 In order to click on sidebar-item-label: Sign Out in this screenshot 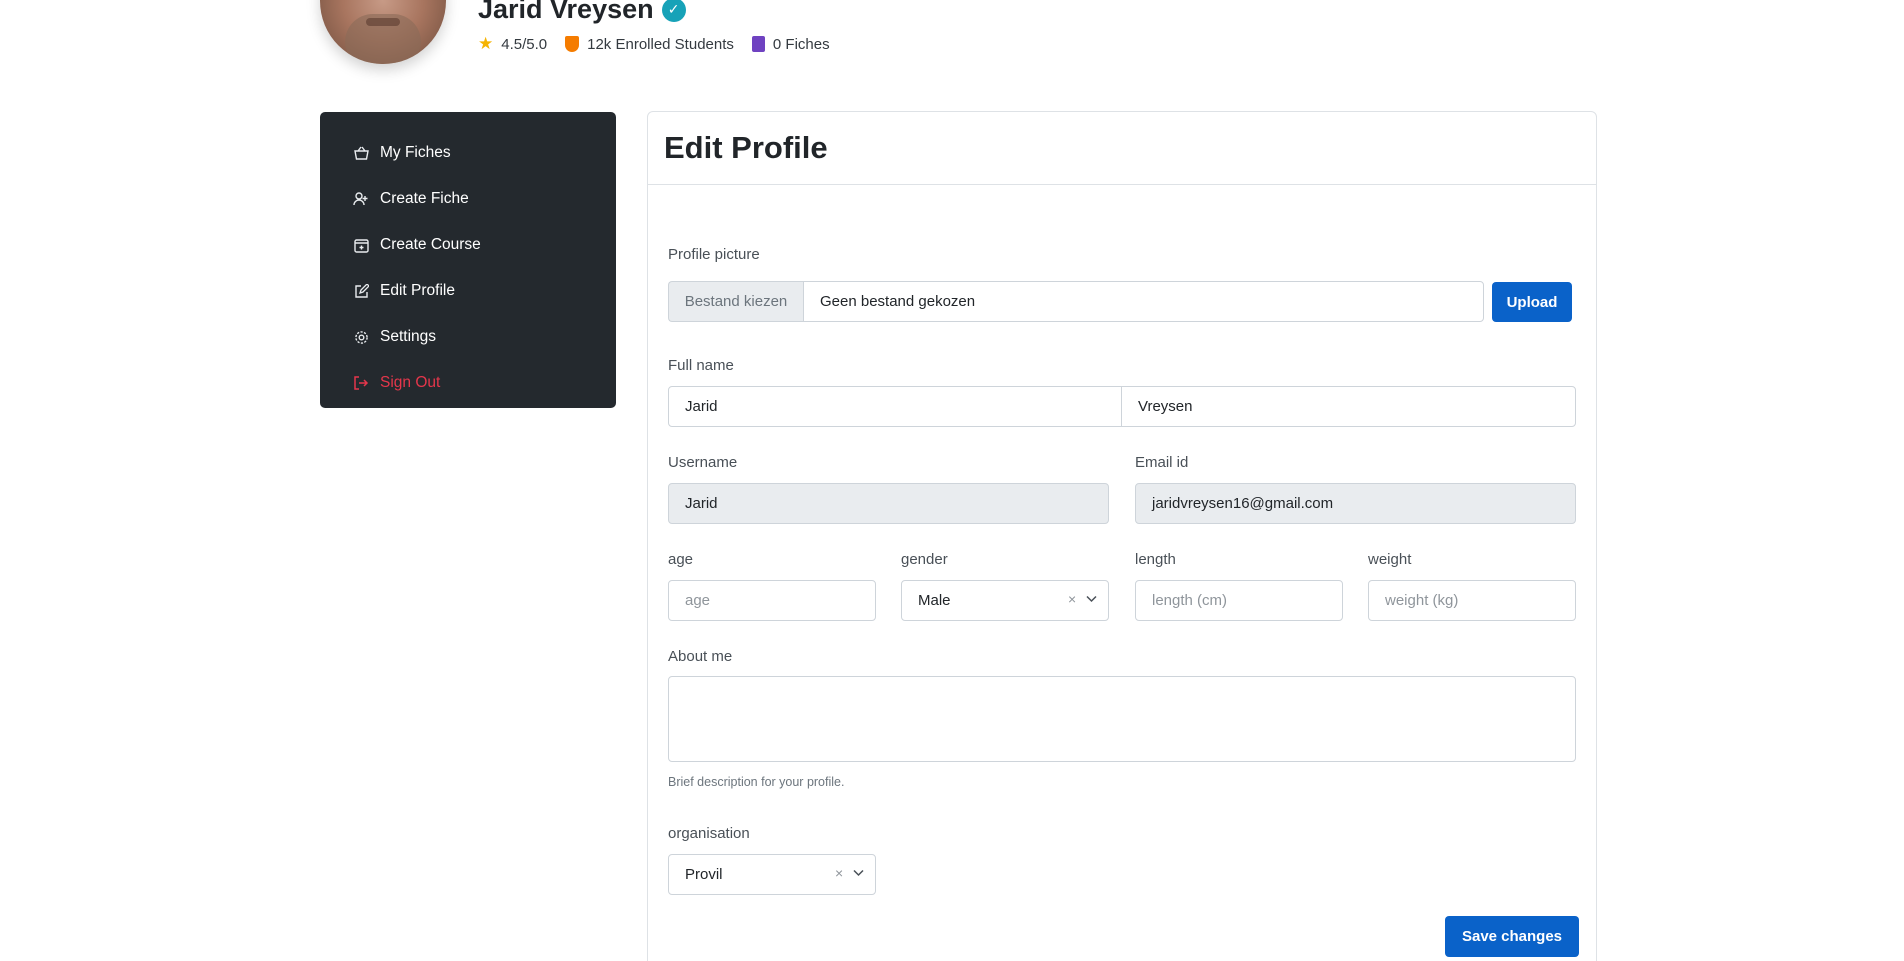, I will do `click(410, 382)`.